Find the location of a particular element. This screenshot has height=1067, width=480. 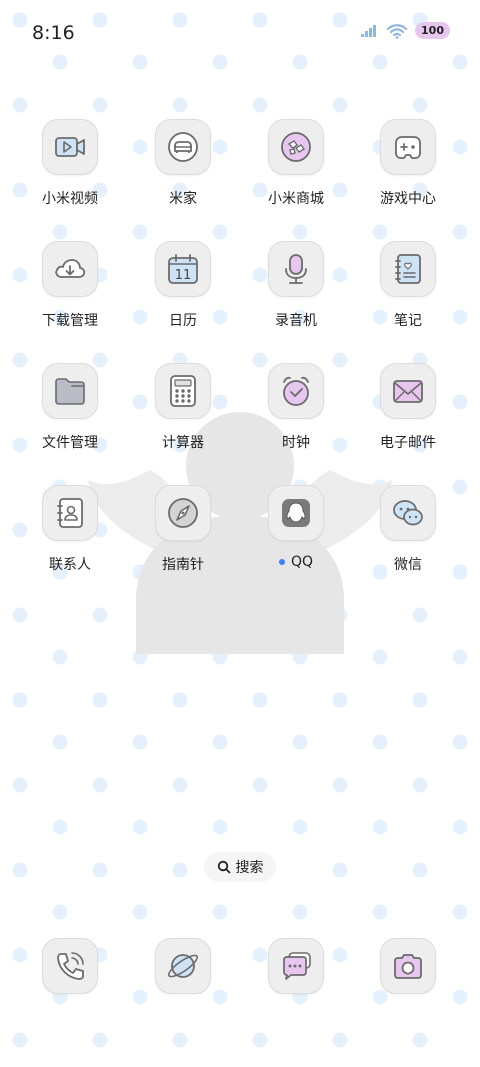

app-label: 游戏中心 is located at coordinates (408, 199).